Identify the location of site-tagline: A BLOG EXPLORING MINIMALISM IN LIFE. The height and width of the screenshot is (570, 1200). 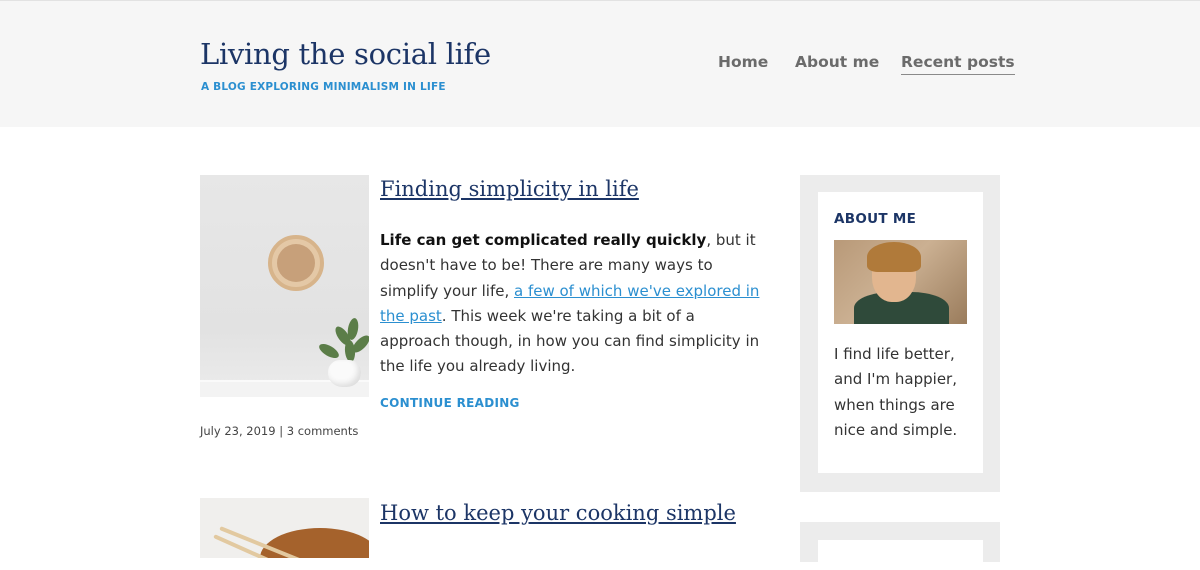
(323, 87).